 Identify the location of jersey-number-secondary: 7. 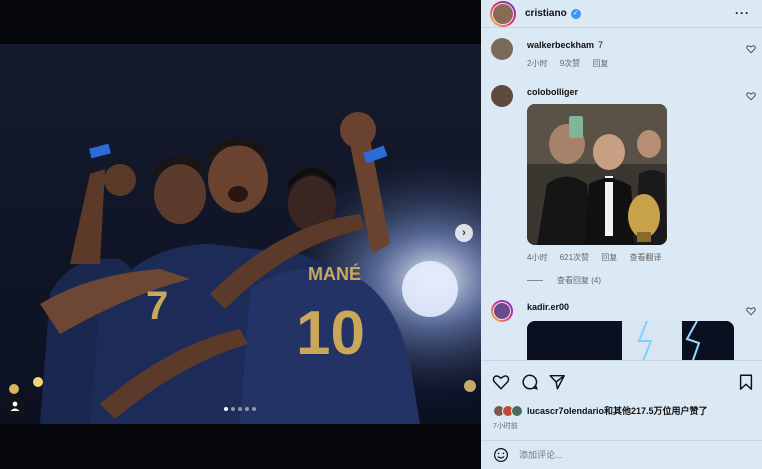
(157, 306).